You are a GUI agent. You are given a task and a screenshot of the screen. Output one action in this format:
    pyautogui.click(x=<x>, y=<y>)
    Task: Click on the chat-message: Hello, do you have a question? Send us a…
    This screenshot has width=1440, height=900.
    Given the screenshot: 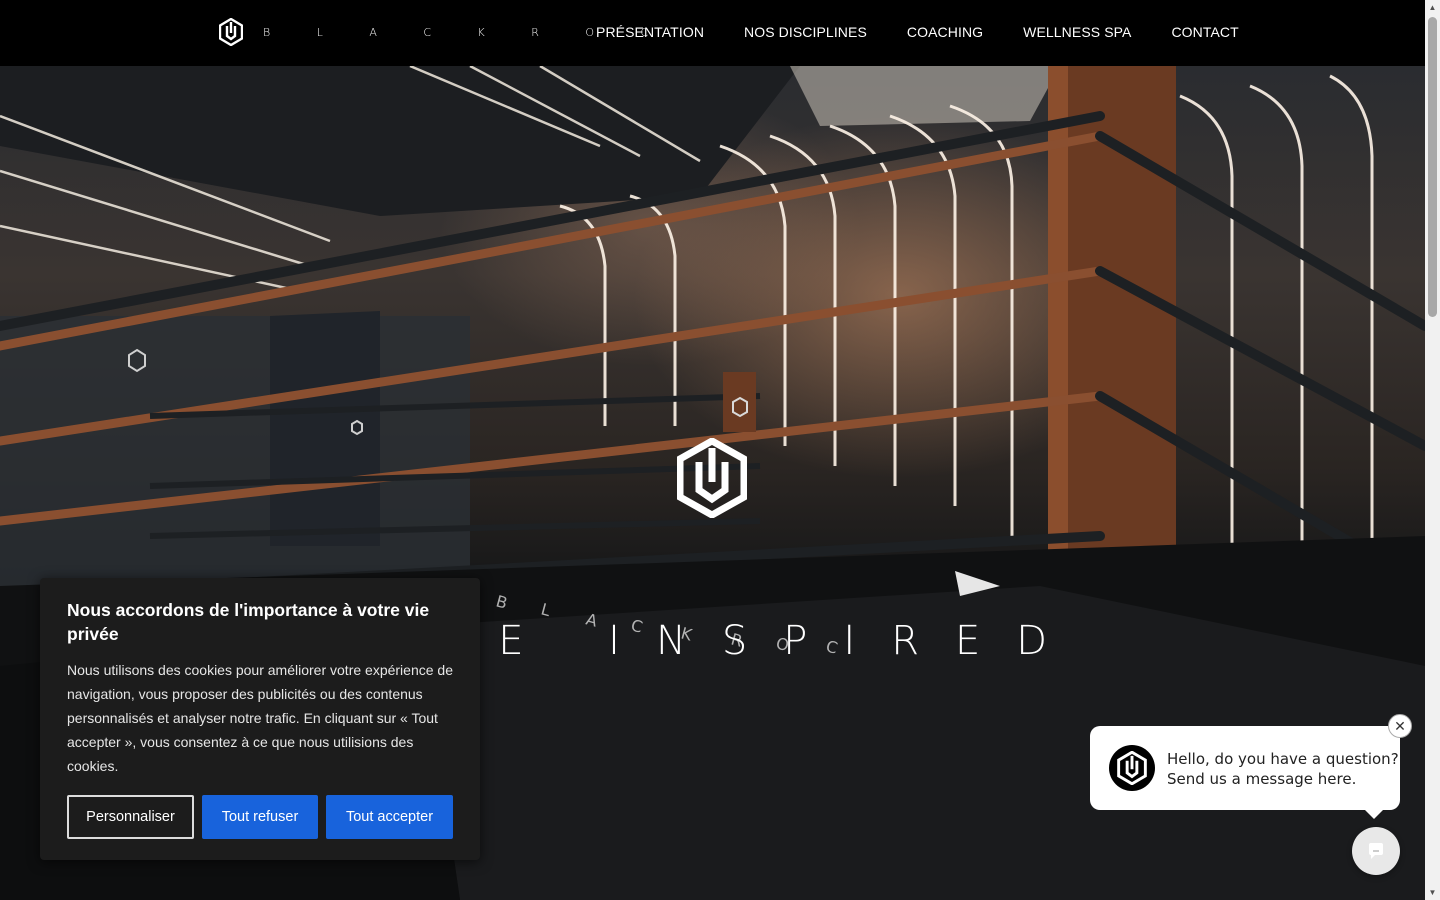 What is the action you would take?
    pyautogui.click(x=1283, y=769)
    